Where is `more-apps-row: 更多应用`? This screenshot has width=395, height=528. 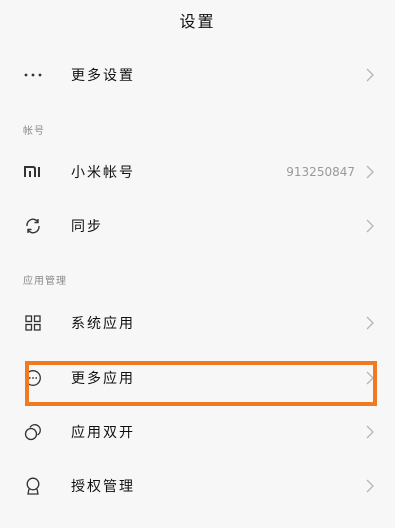 more-apps-row: 更多应用 is located at coordinates (197, 378).